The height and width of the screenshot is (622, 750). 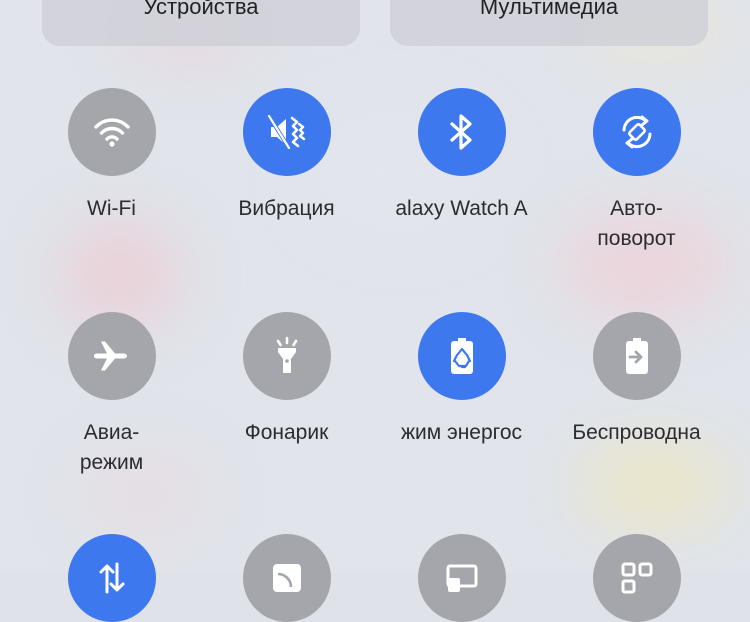 I want to click on flashlight-icon, so click(x=287, y=354).